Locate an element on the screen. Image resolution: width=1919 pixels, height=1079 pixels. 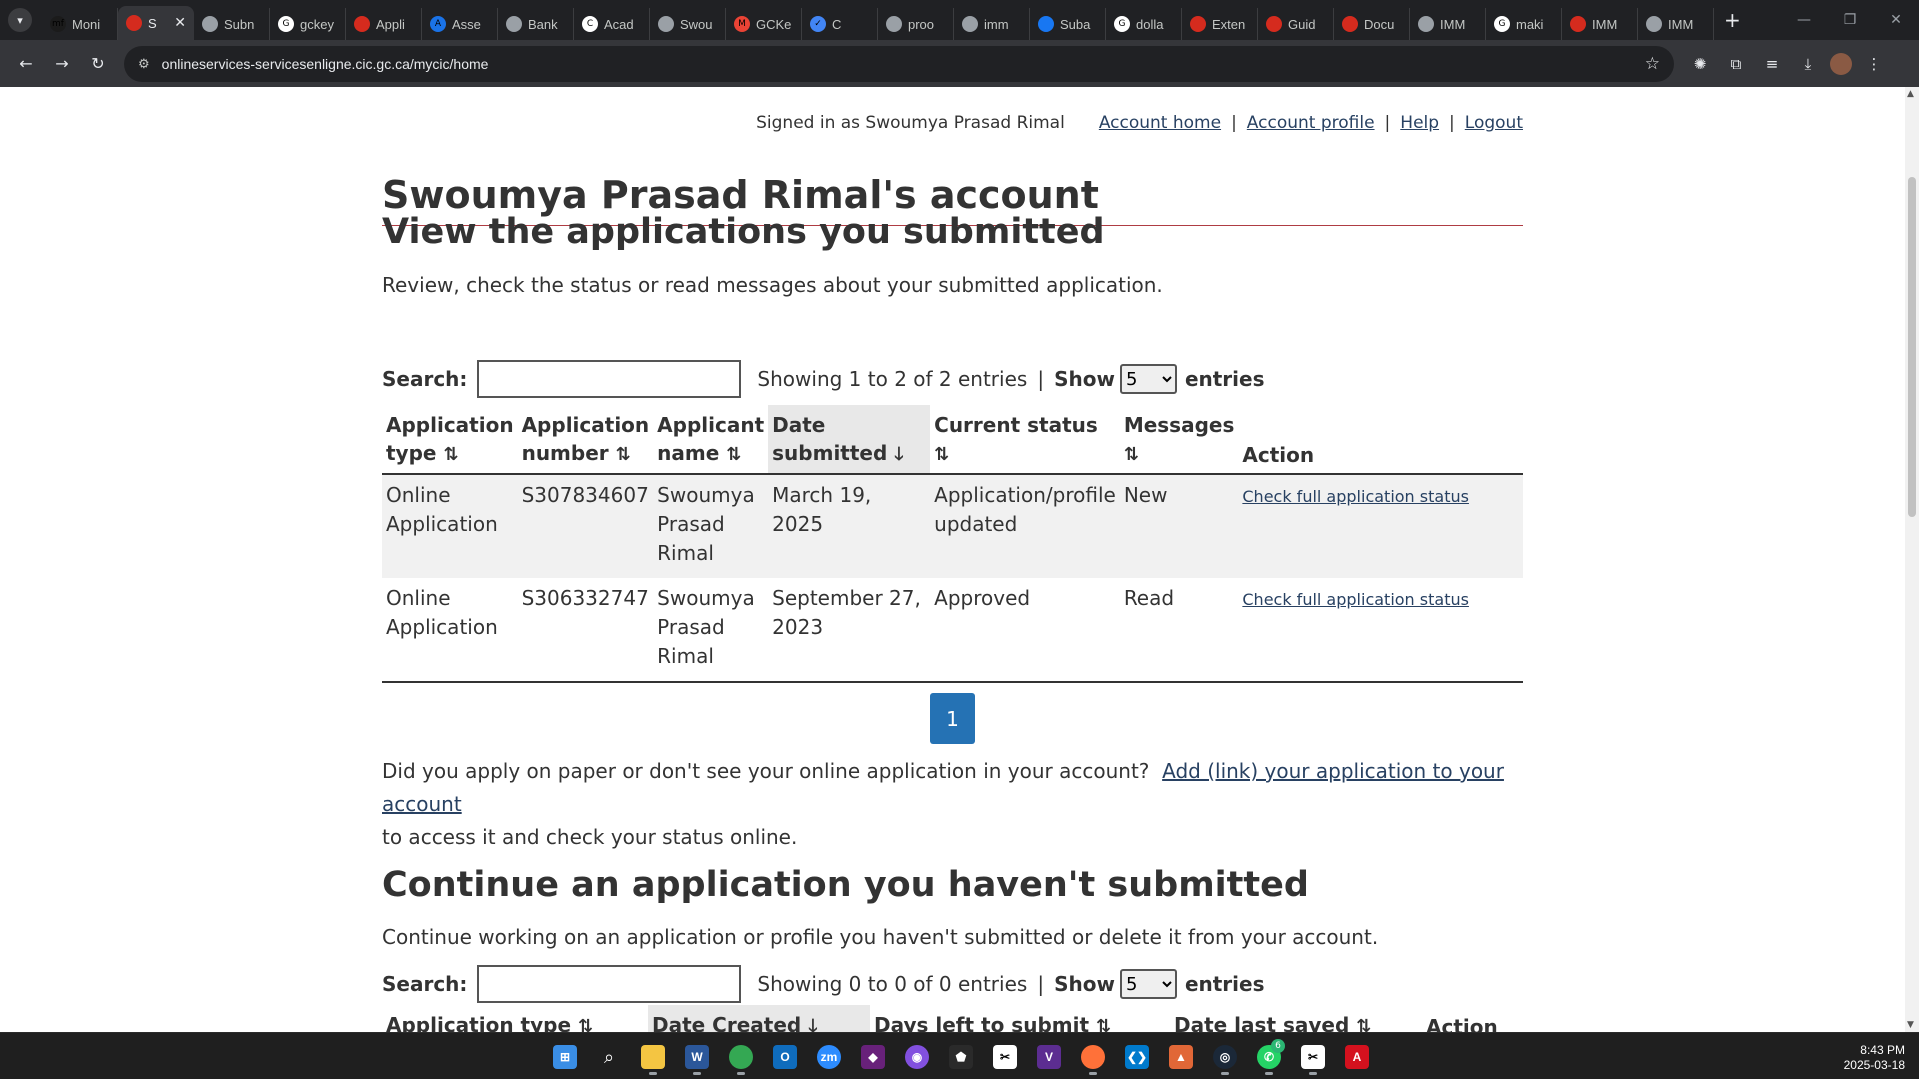
browser-tab: M GCKe is located at coordinates (764, 24).